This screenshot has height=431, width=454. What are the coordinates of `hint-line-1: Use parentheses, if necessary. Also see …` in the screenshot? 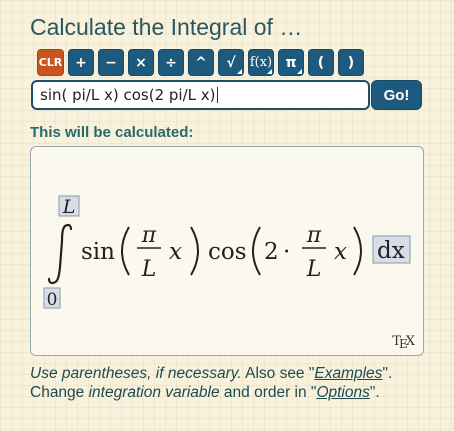 It's located at (235, 373).